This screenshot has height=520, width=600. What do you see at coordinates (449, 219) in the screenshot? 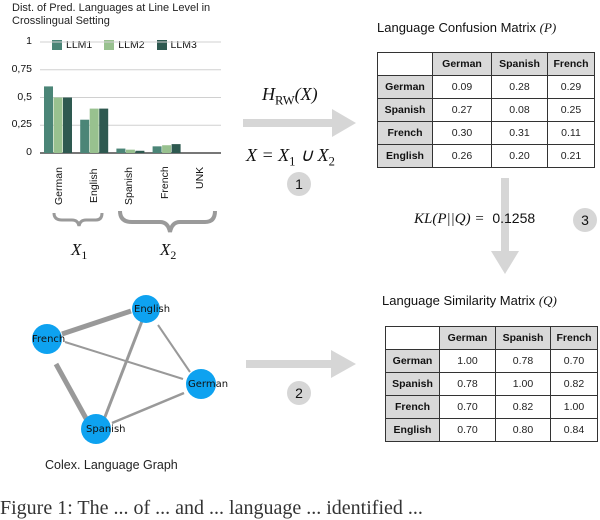
I see `kl-formula: KL(P||Q) =` at bounding box center [449, 219].